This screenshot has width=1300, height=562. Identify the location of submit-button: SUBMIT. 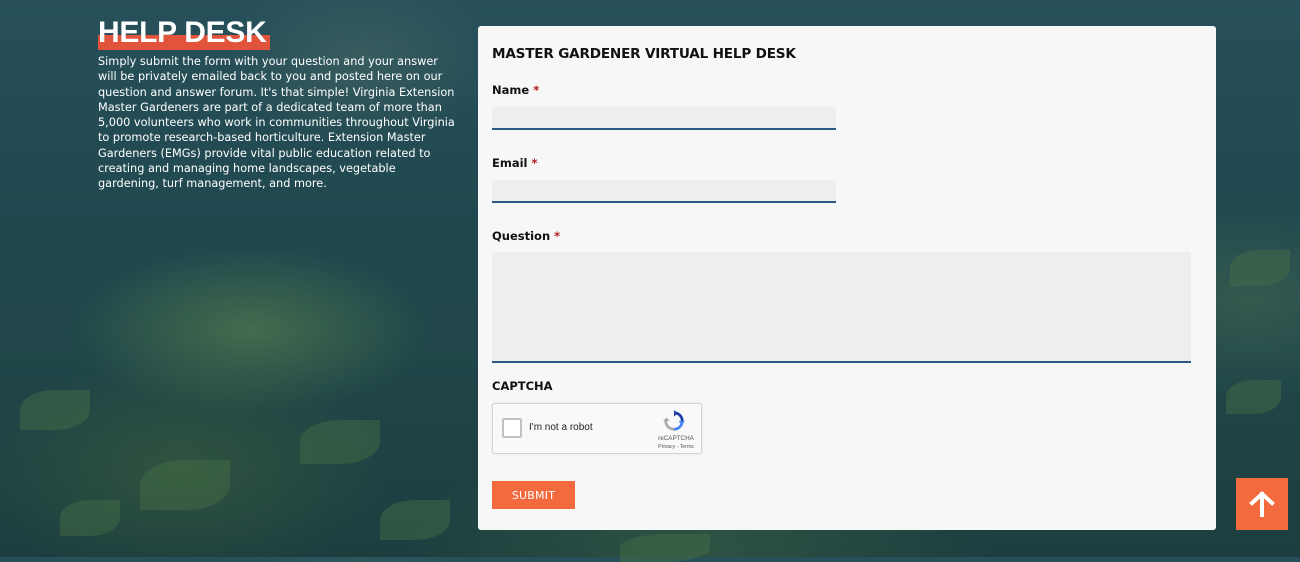
(533, 495).